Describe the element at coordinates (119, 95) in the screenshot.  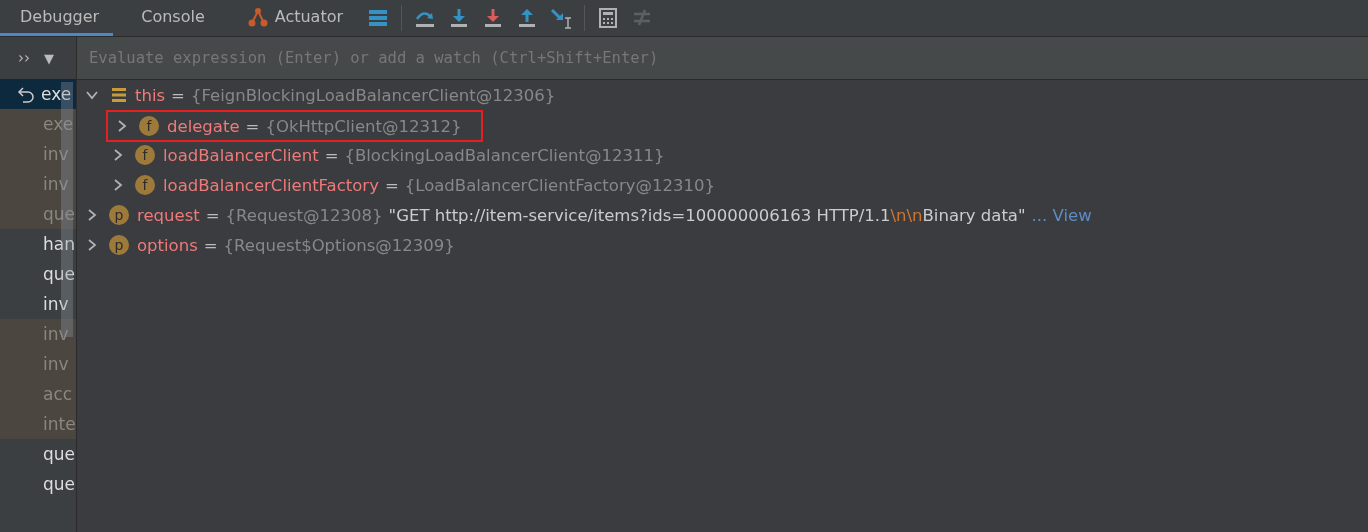
I see `stack-icon` at that location.